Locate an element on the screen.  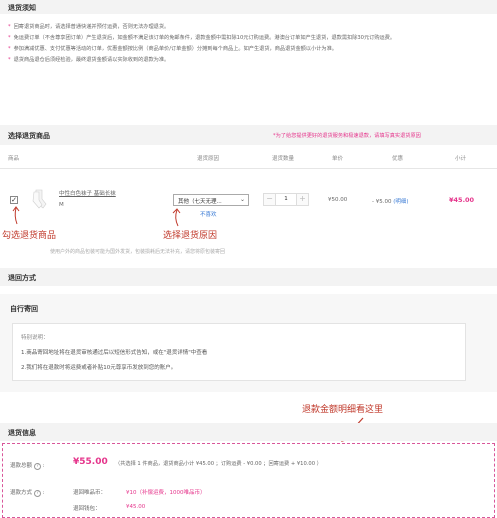
wallet-value: ¥45.00 is located at coordinates (136, 507).